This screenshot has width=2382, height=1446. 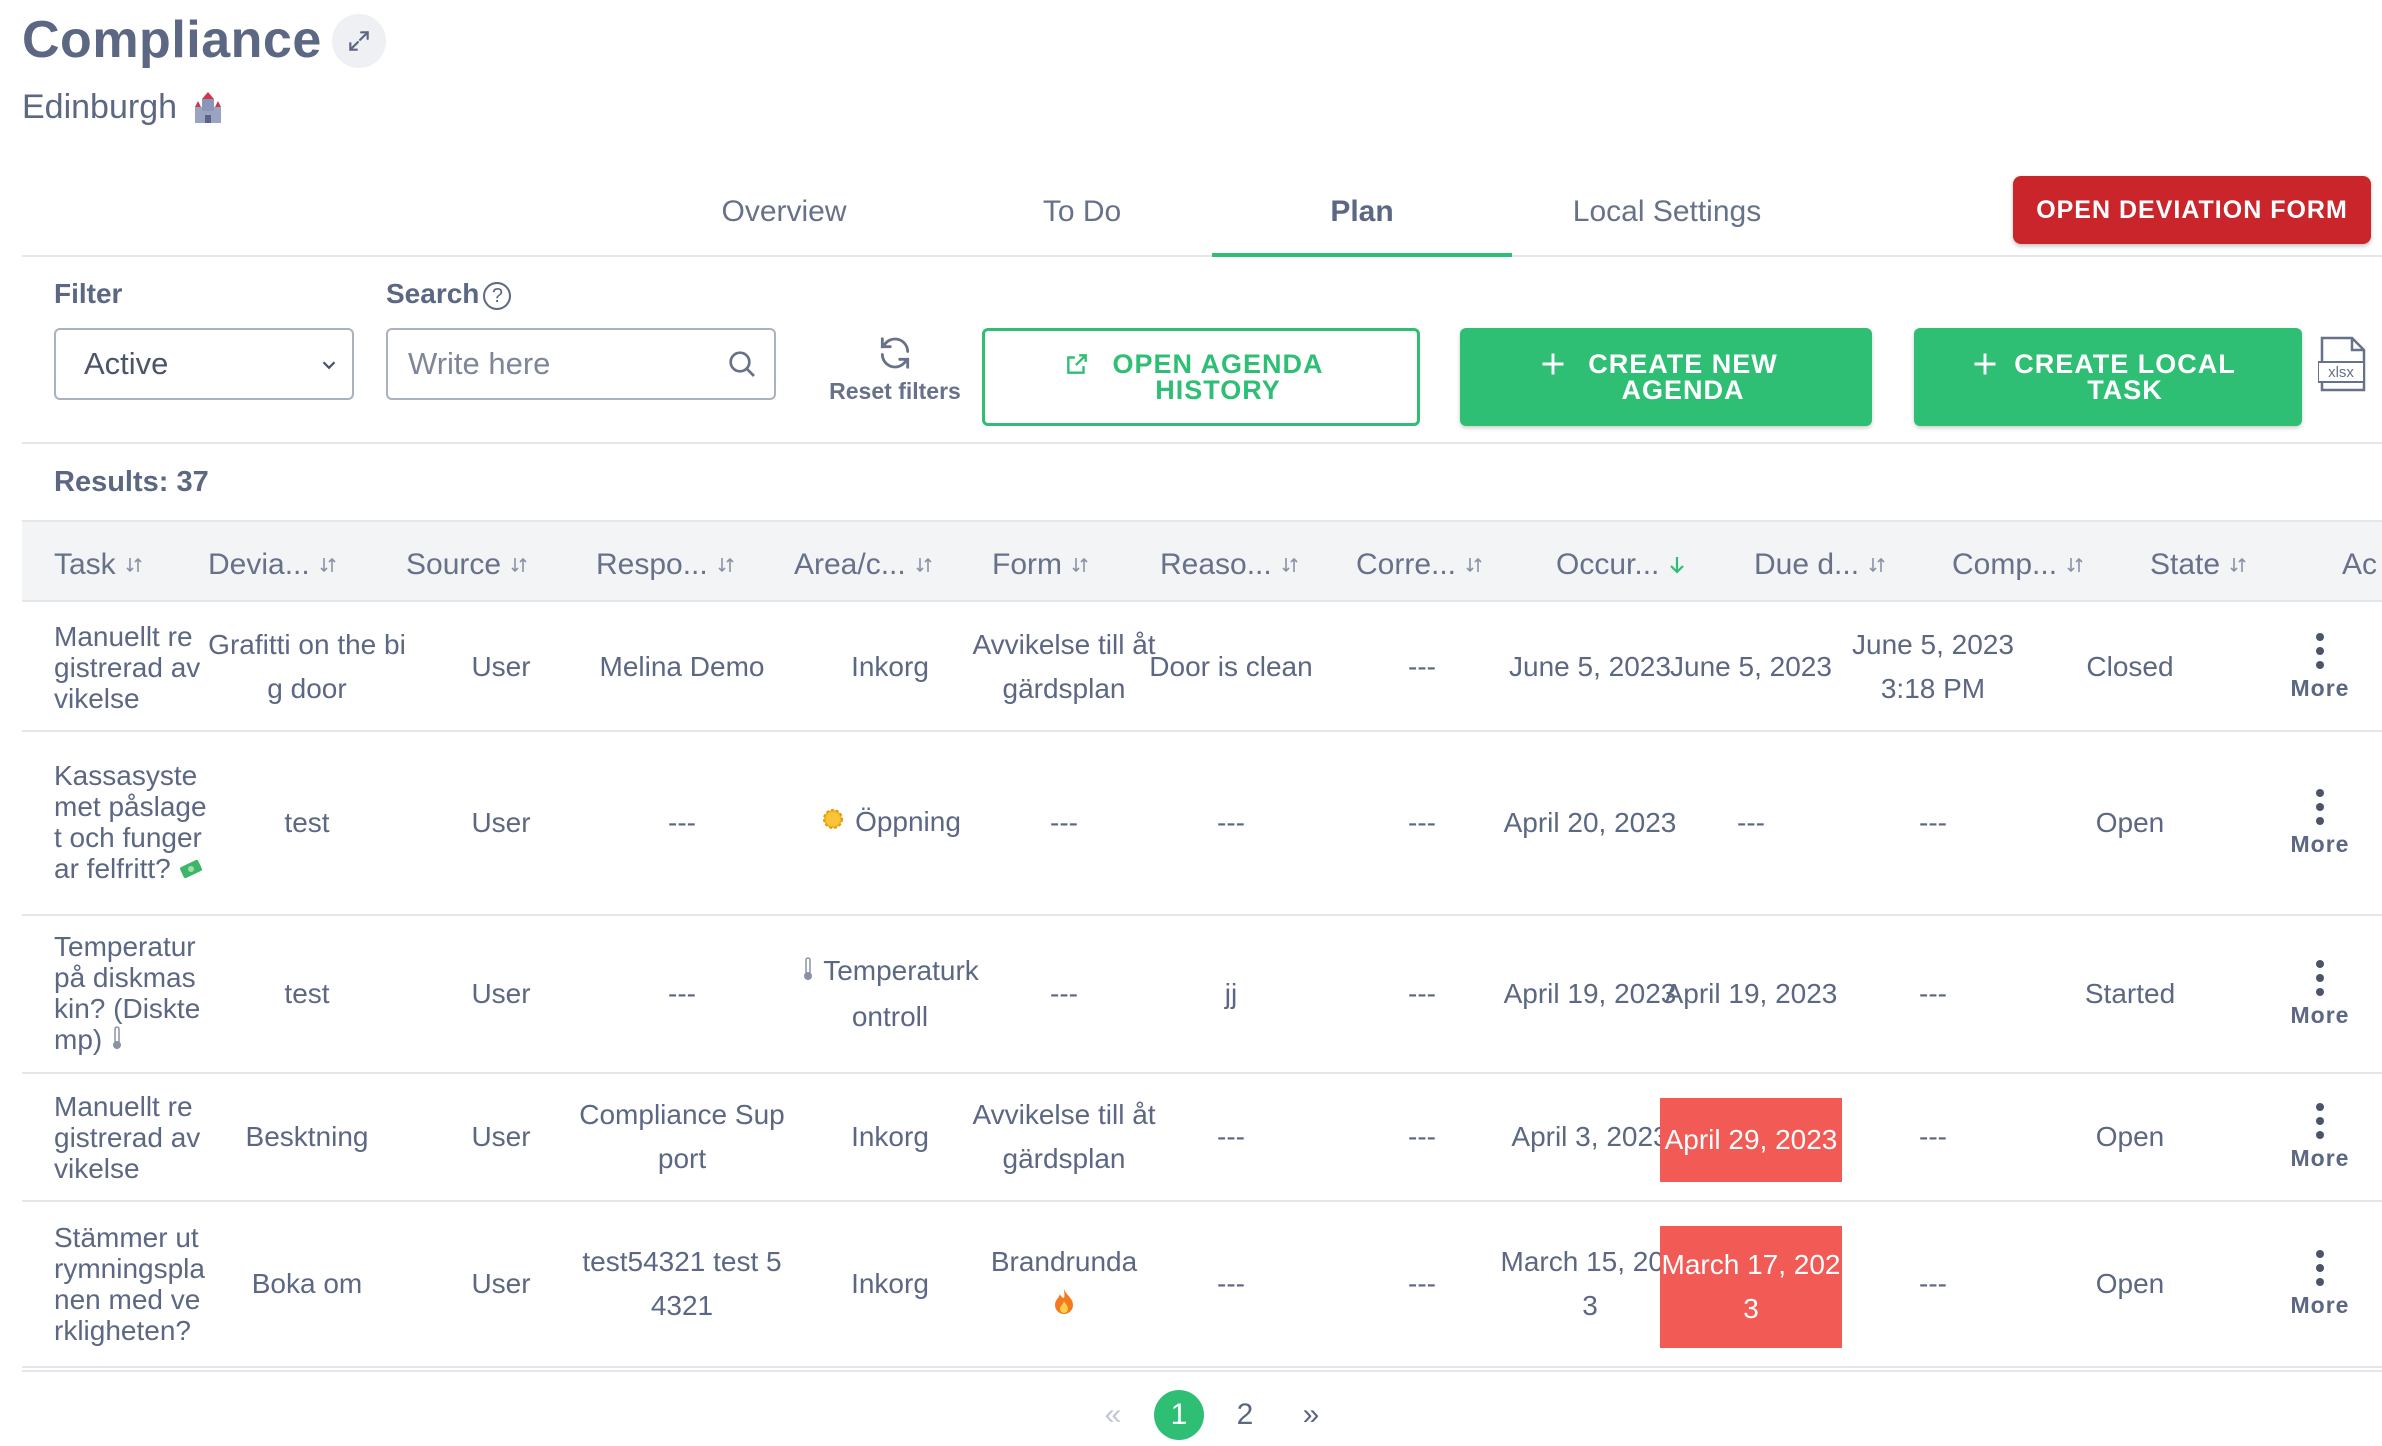 I want to click on cell-form: Brandrunda, so click(x=1064, y=1284).